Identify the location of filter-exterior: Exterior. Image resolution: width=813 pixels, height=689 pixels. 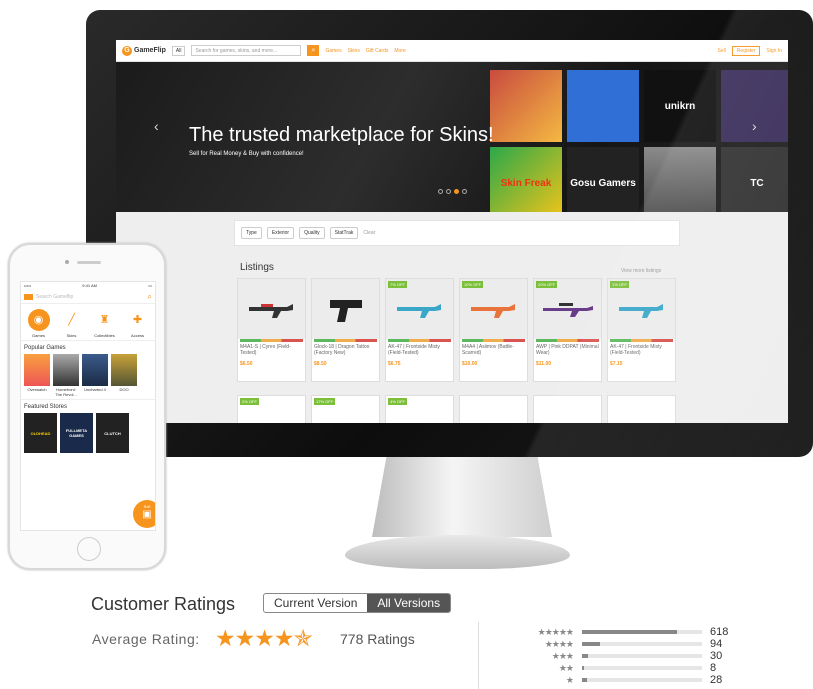
(280, 233).